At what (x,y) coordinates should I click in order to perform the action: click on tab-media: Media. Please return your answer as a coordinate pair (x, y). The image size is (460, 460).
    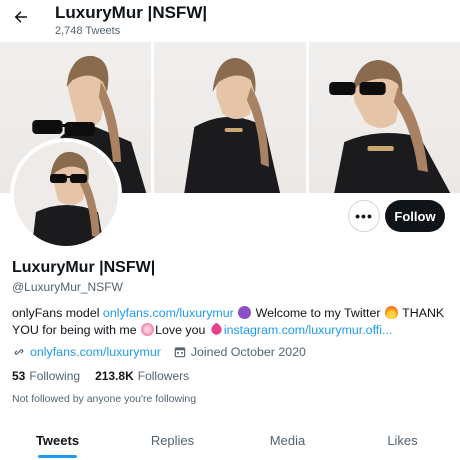
    Looking at the image, I should click on (287, 440).